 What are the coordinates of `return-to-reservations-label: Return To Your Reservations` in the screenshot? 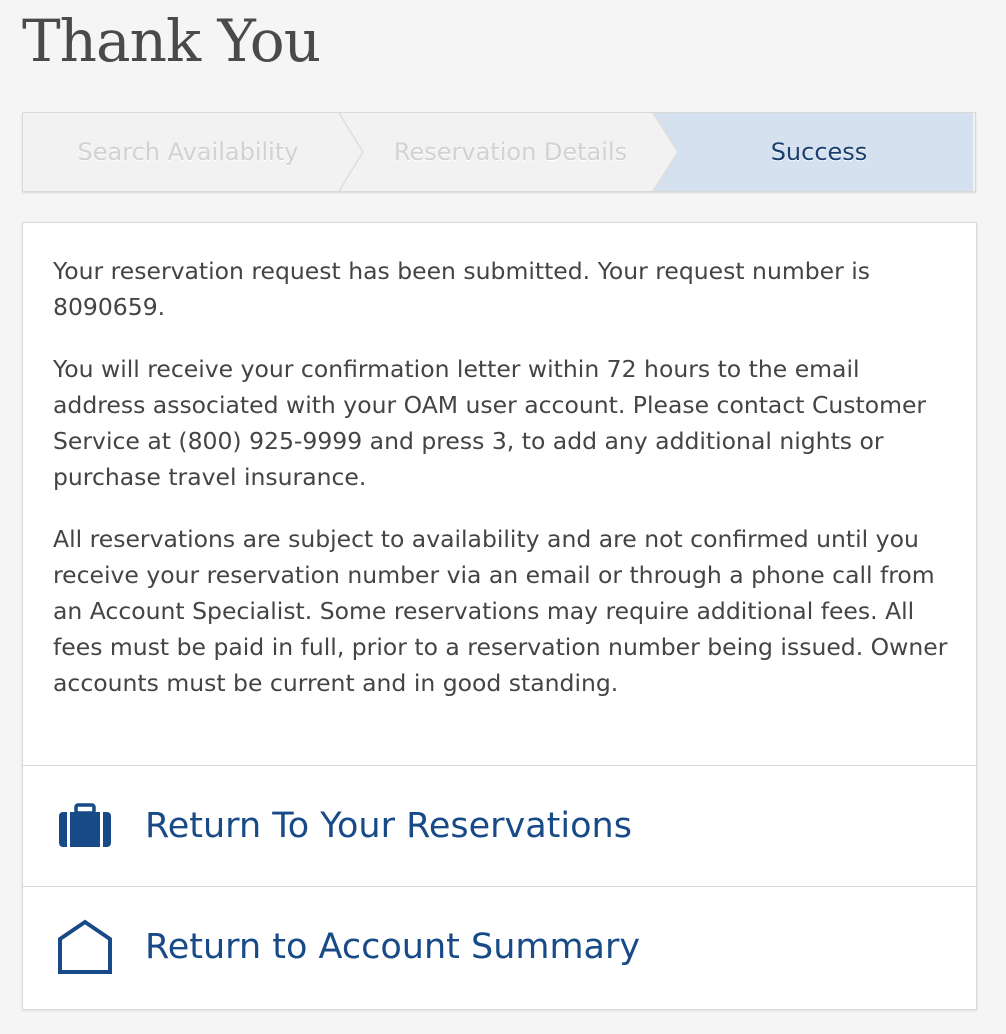 It's located at (388, 826).